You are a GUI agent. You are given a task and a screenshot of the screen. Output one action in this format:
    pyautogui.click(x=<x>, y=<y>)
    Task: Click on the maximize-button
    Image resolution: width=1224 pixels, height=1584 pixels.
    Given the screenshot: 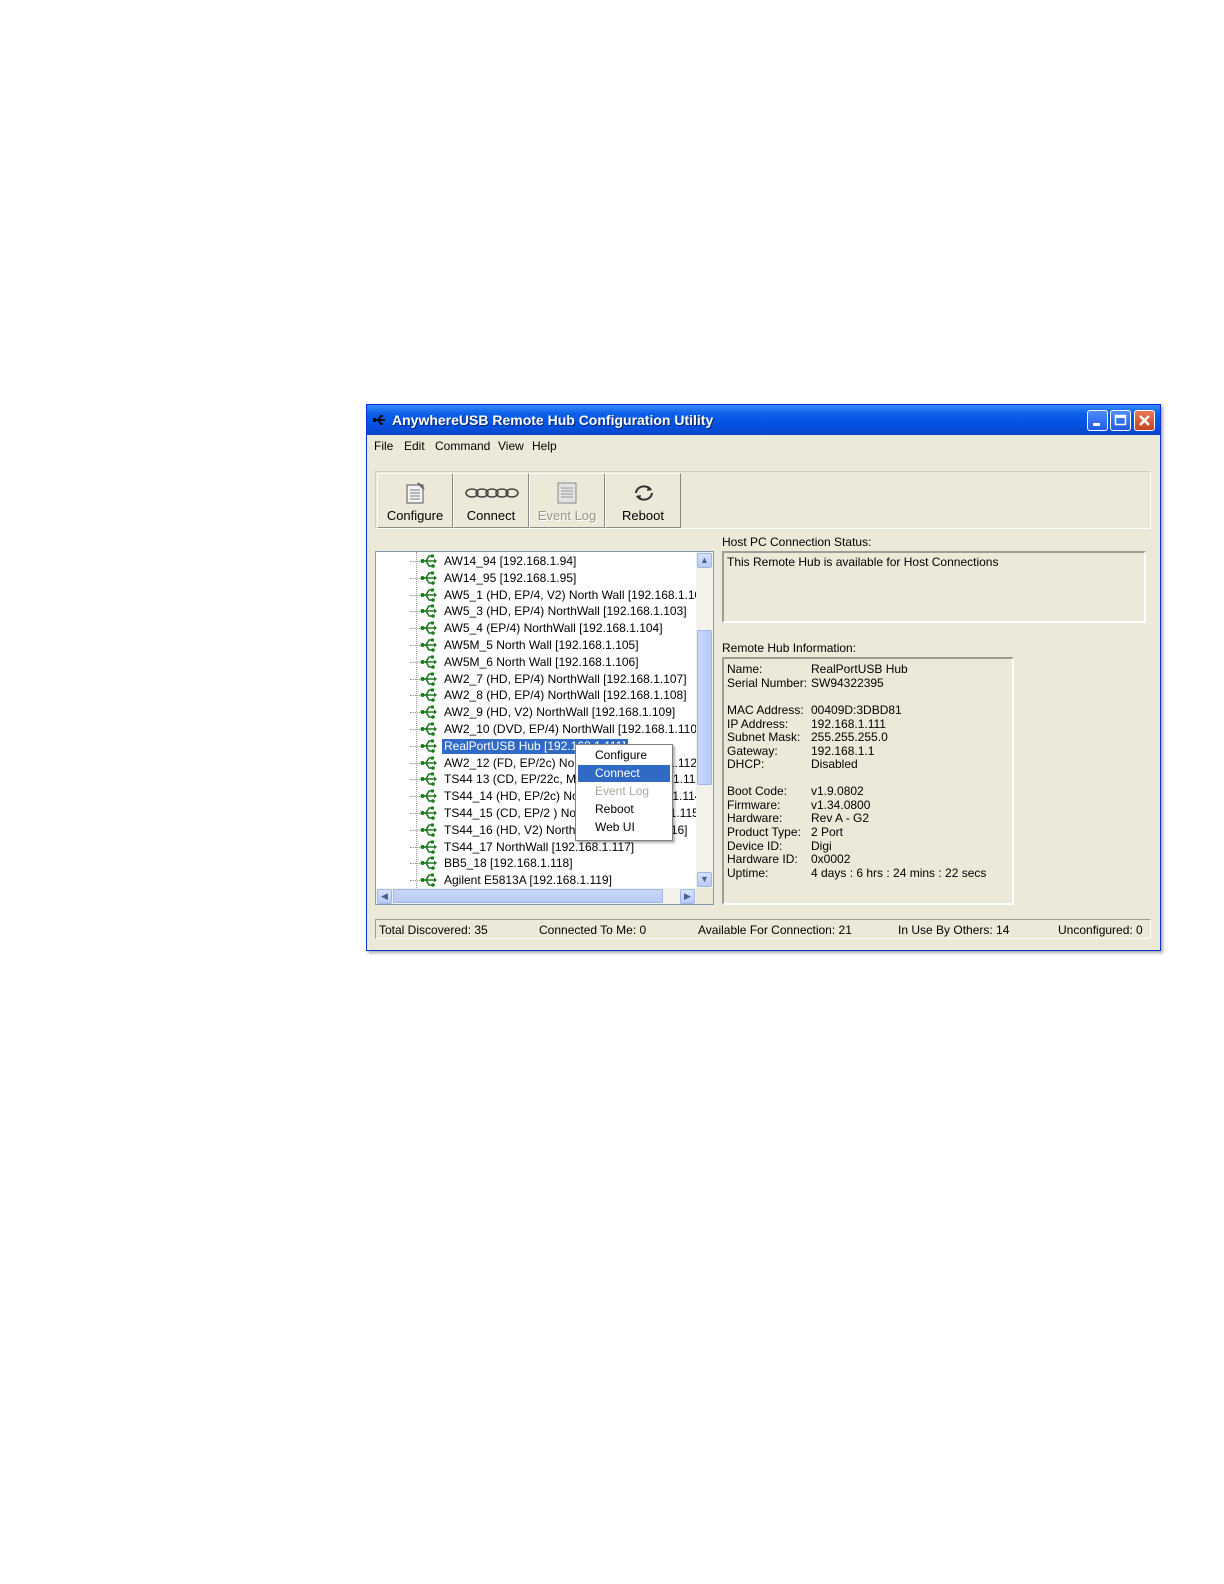 What is the action you would take?
    pyautogui.click(x=1120, y=420)
    